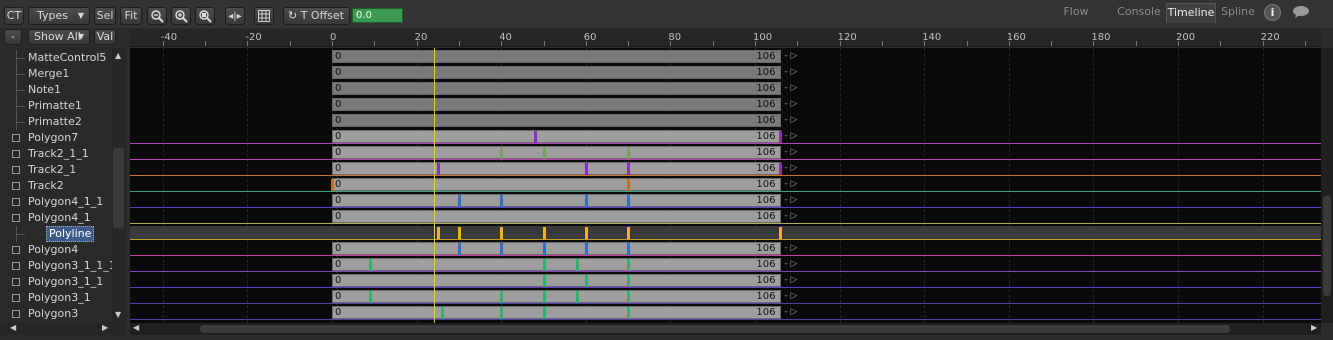 Image resolution: width=1333 pixels, height=340 pixels. What do you see at coordinates (105, 327) in the screenshot?
I see `scroll-right-icon: ▶` at bounding box center [105, 327].